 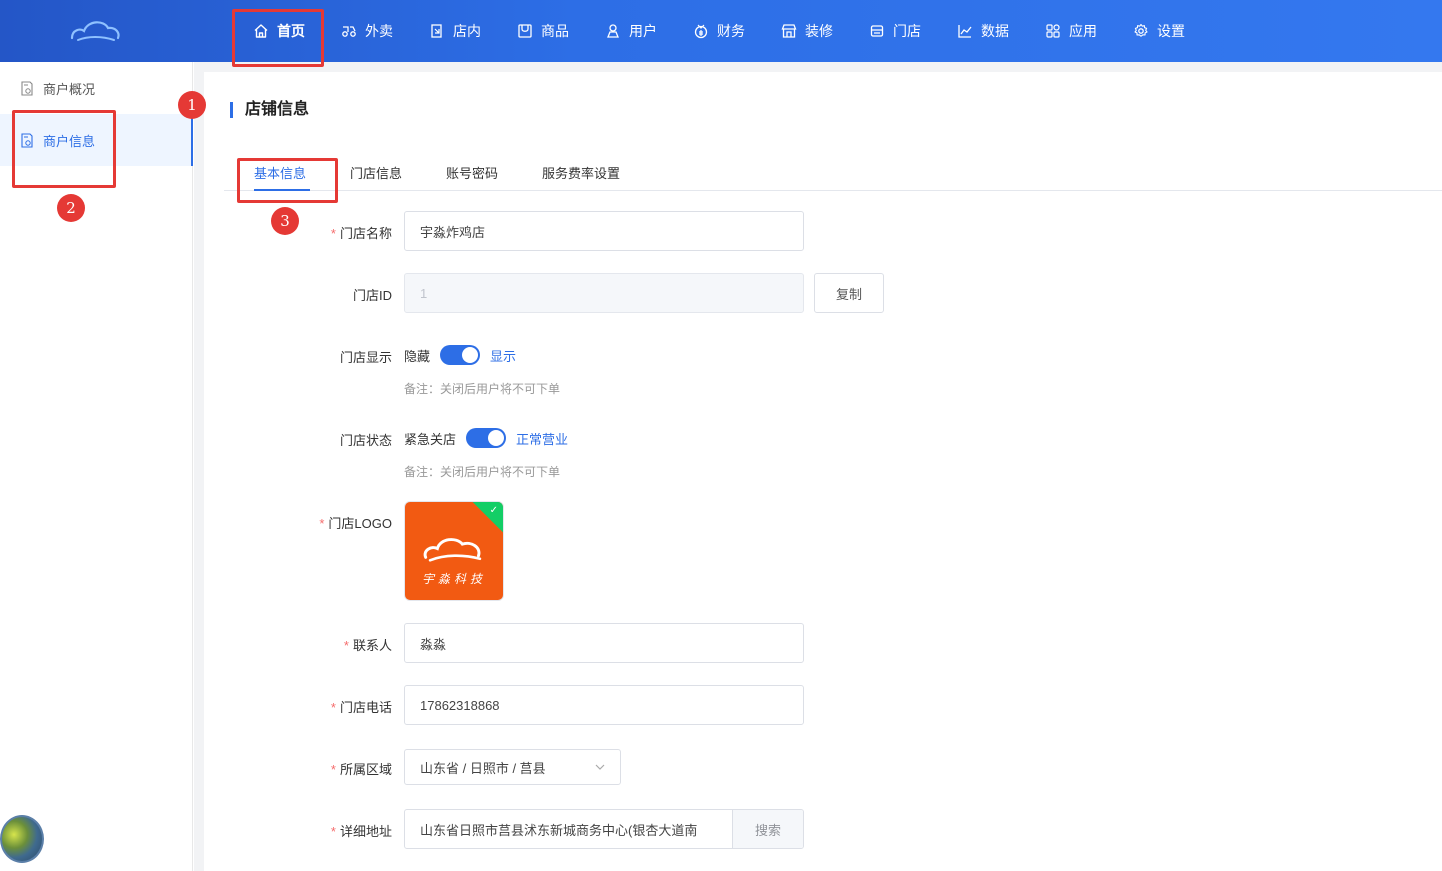 I want to click on nav-label: 用户, so click(x=643, y=31).